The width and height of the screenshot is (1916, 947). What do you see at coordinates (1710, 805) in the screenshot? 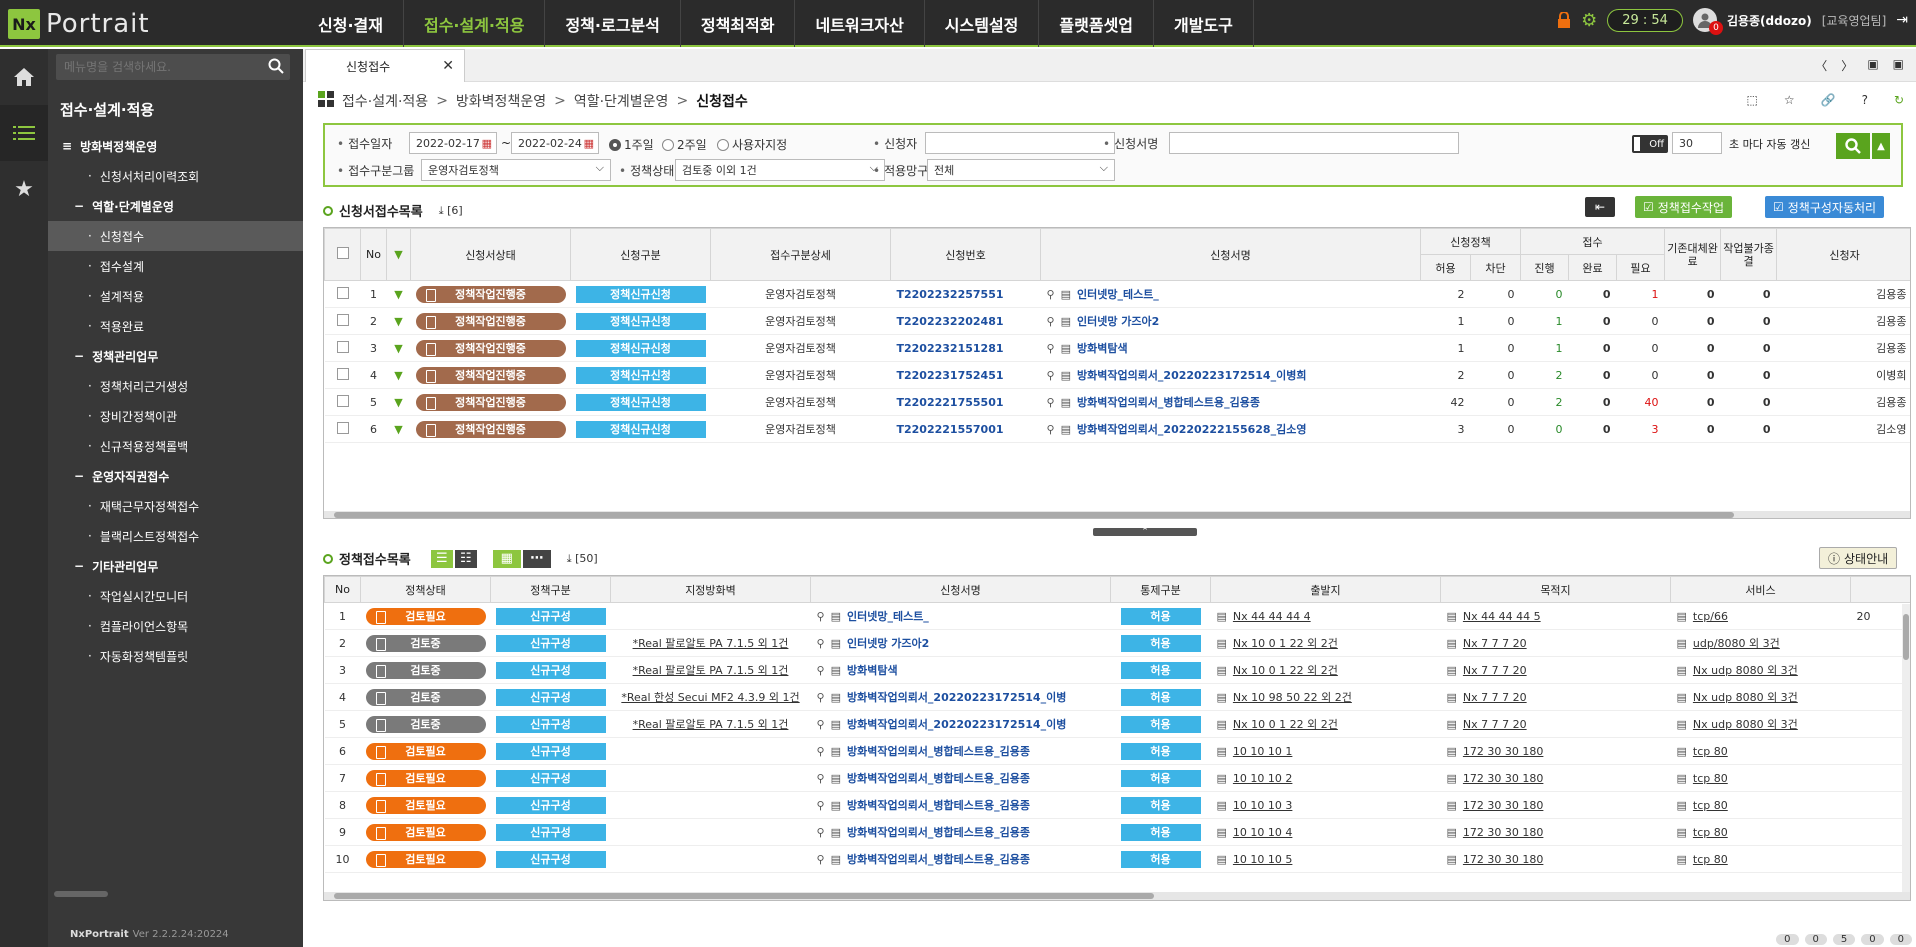
I see `service-link: tcp 80` at bounding box center [1710, 805].